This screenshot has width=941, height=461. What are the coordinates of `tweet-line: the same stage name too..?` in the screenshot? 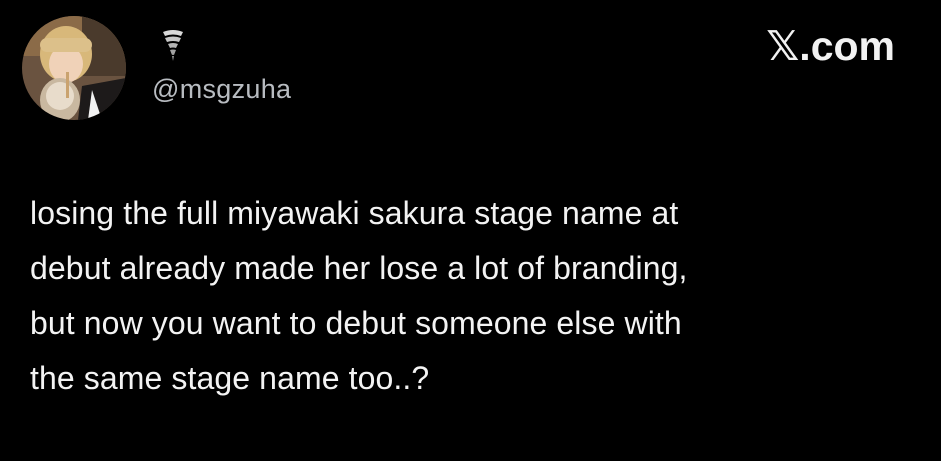 It's located at (230, 378).